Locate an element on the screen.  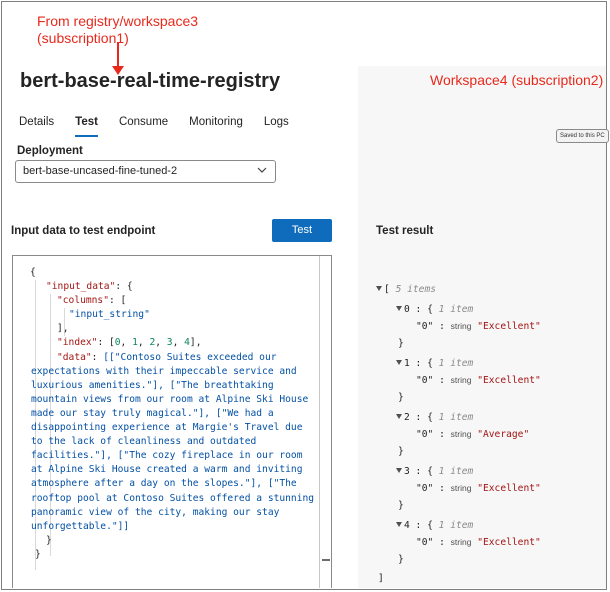
source-annotation: From registry/workspace3 (subscription1) is located at coordinates (118, 29).